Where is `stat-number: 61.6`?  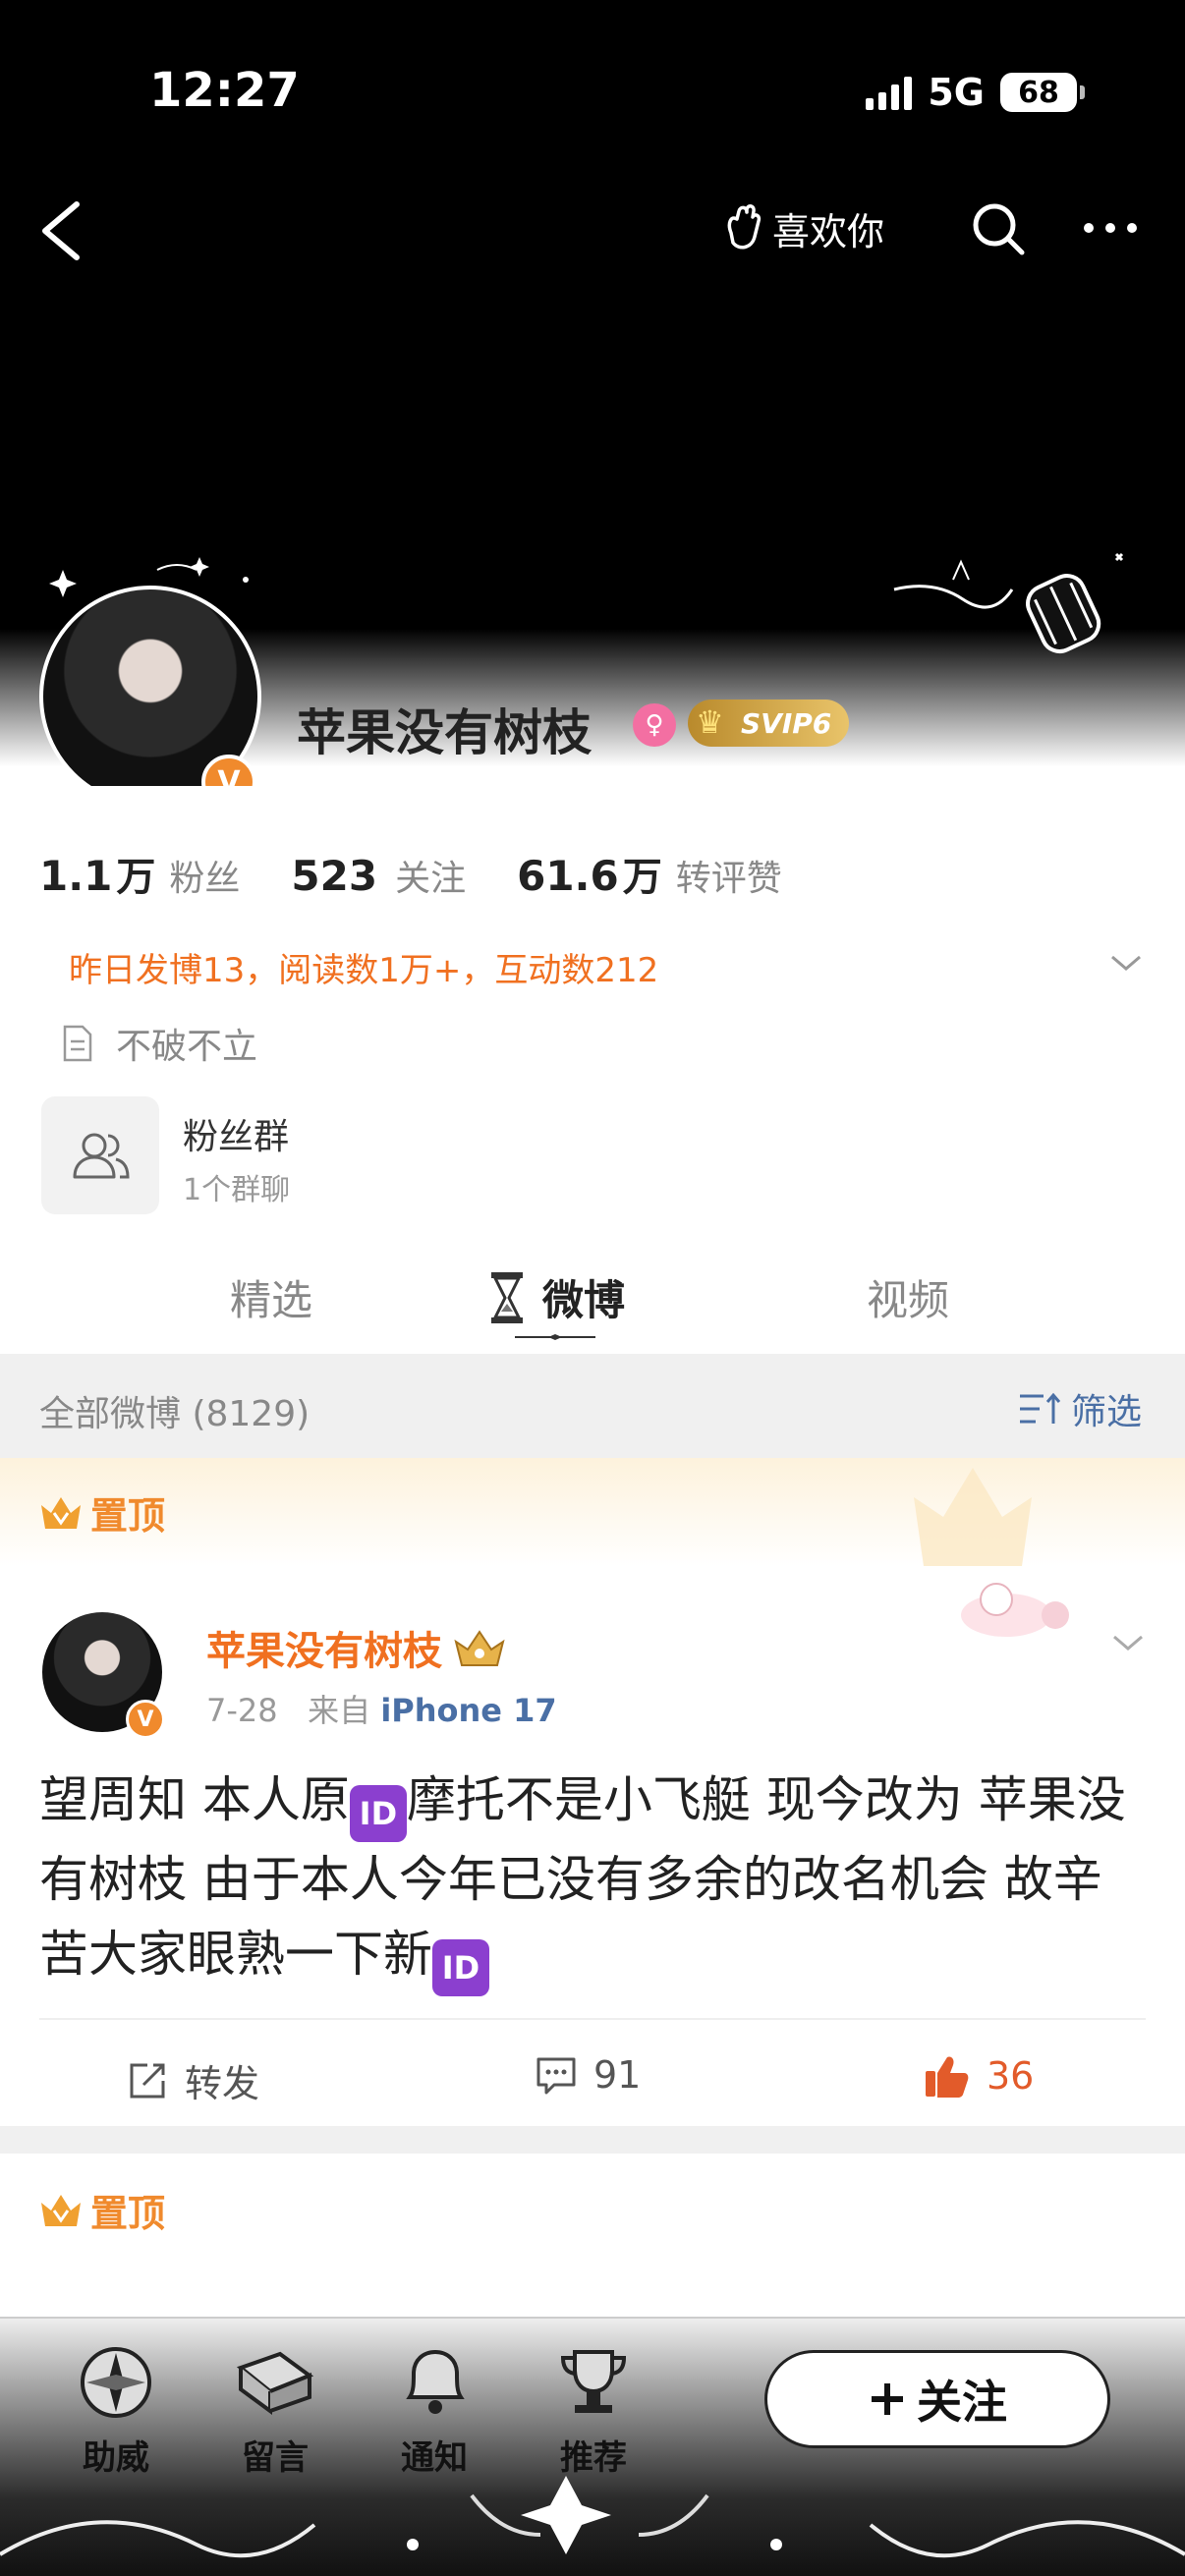
stat-number: 61.6 is located at coordinates (568, 876).